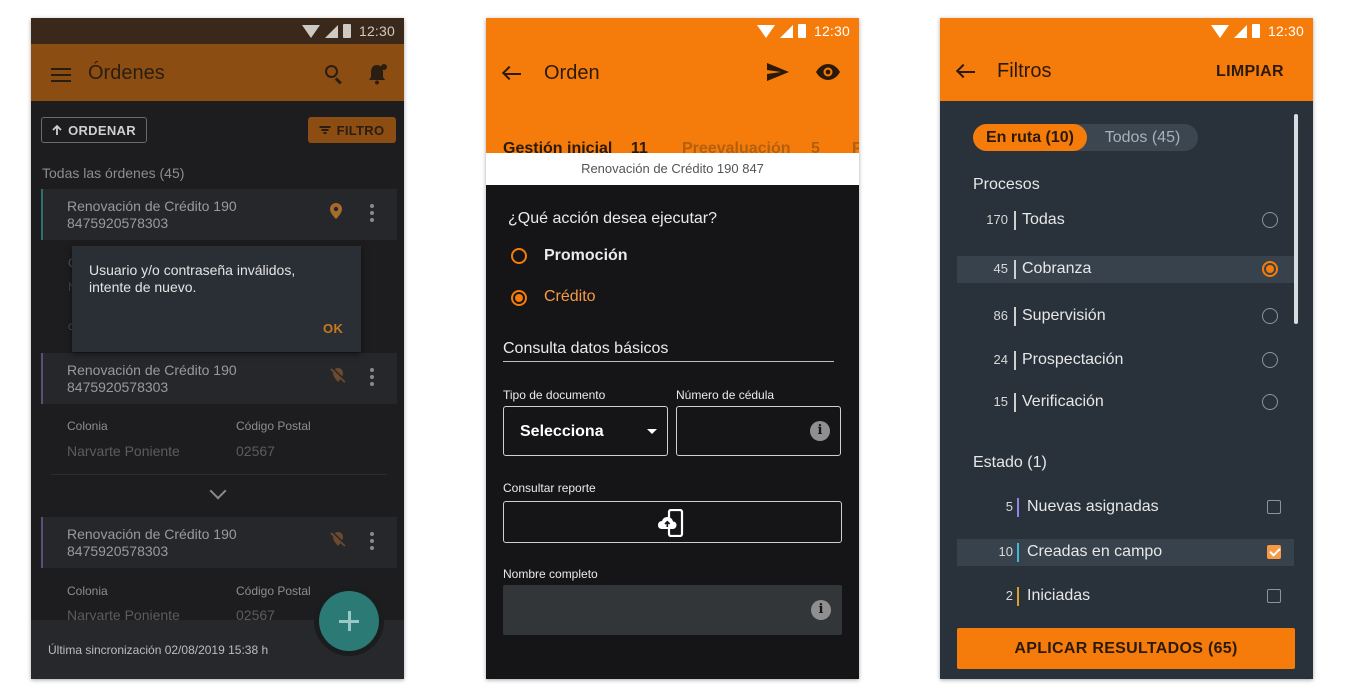  Describe the element at coordinates (102, 130) in the screenshot. I see `sort-button-label: ORDENAR` at that location.